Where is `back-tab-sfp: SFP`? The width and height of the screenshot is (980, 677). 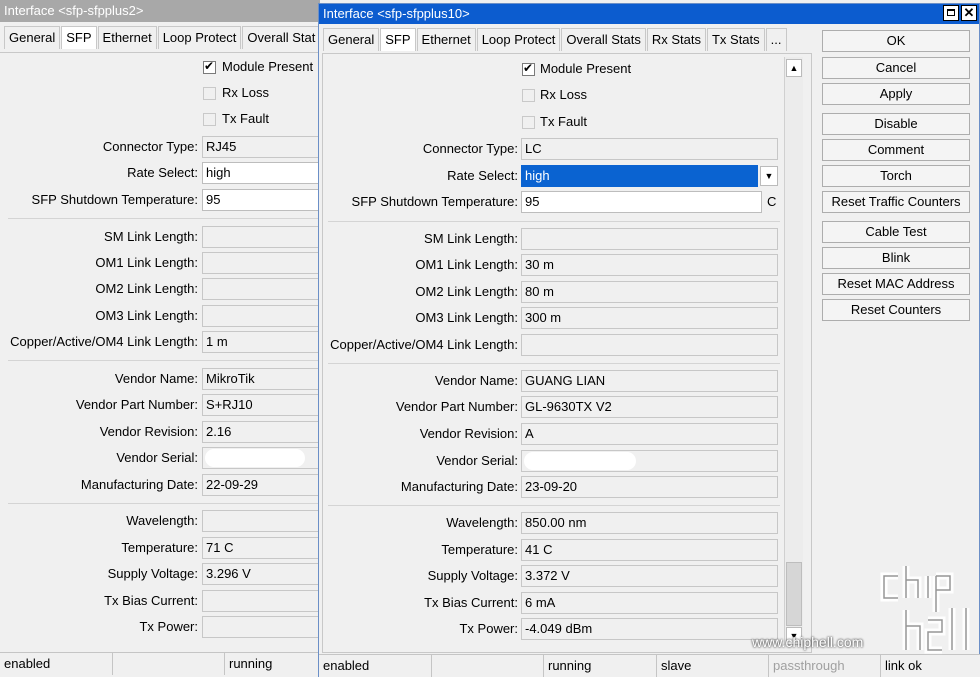 back-tab-sfp: SFP is located at coordinates (79, 37).